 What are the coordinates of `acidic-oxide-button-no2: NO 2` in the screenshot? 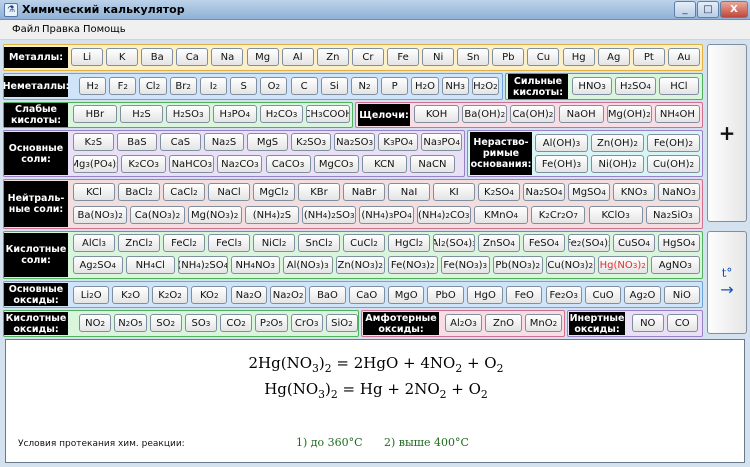 It's located at (95, 323).